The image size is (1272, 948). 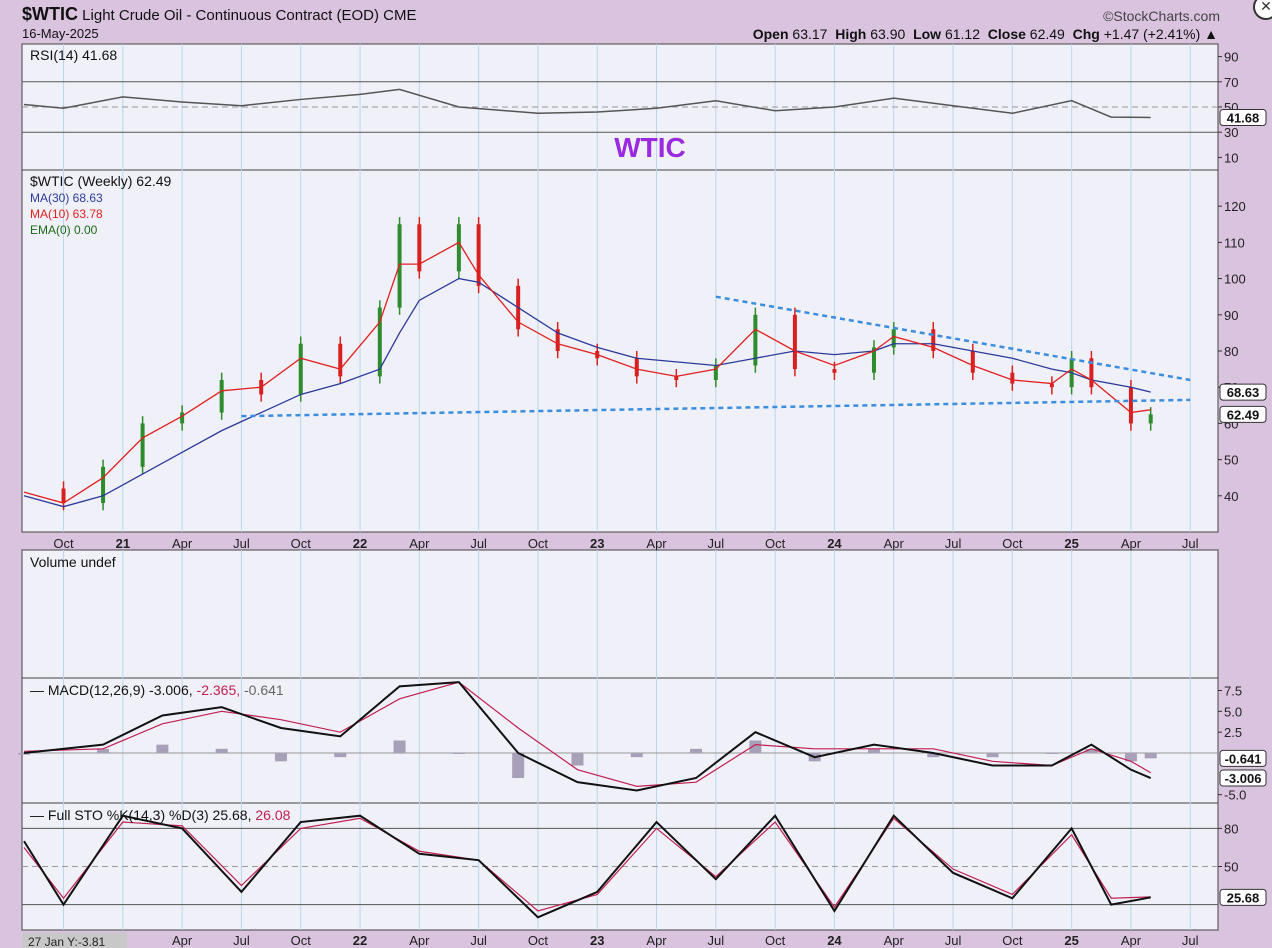 What do you see at coordinates (67, 941) in the screenshot?
I see `cursor-readout: 27 Jan Y:-3.81` at bounding box center [67, 941].